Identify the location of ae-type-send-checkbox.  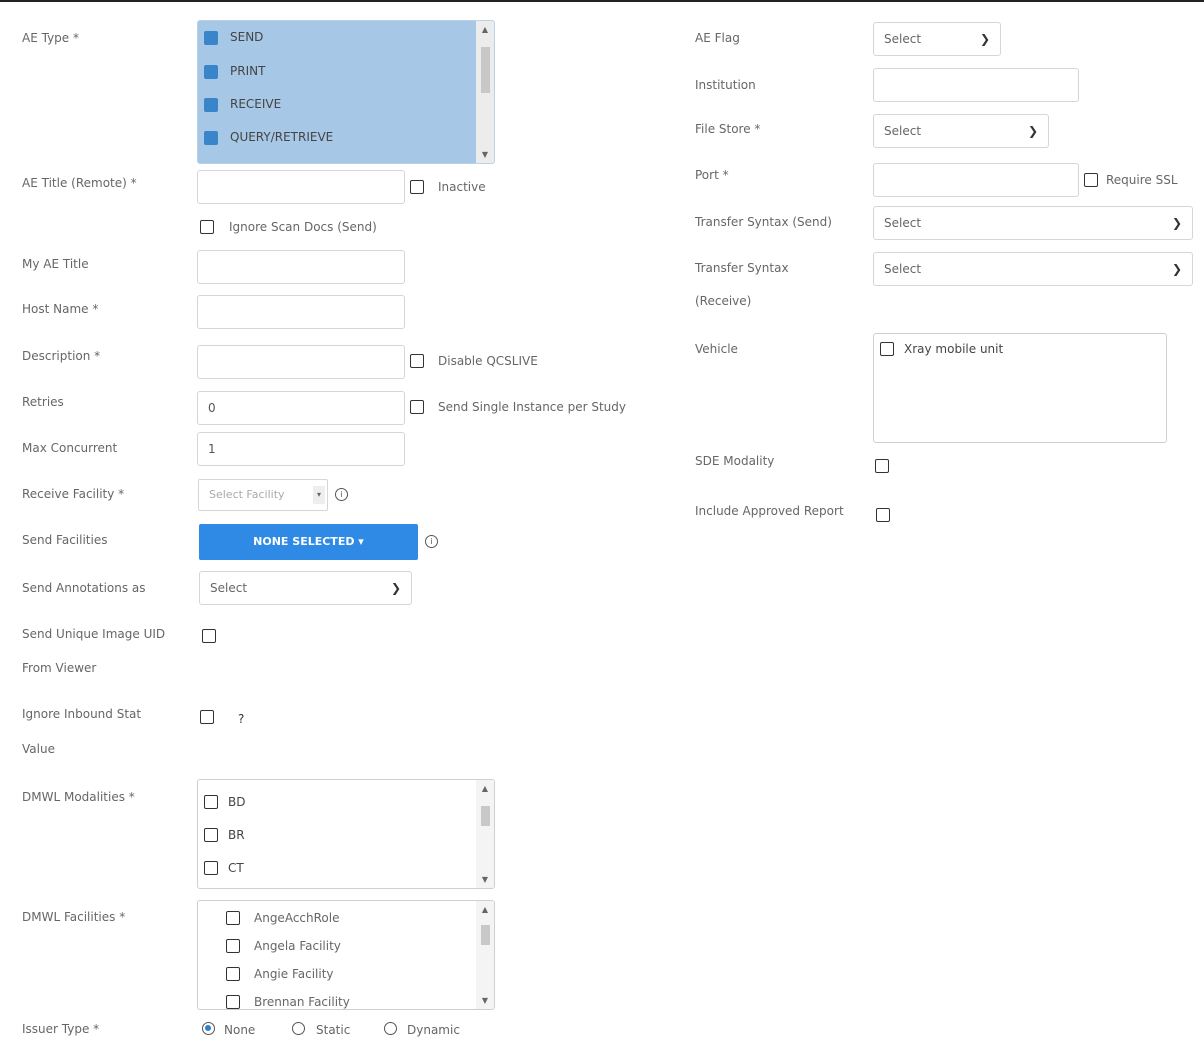
(211, 38).